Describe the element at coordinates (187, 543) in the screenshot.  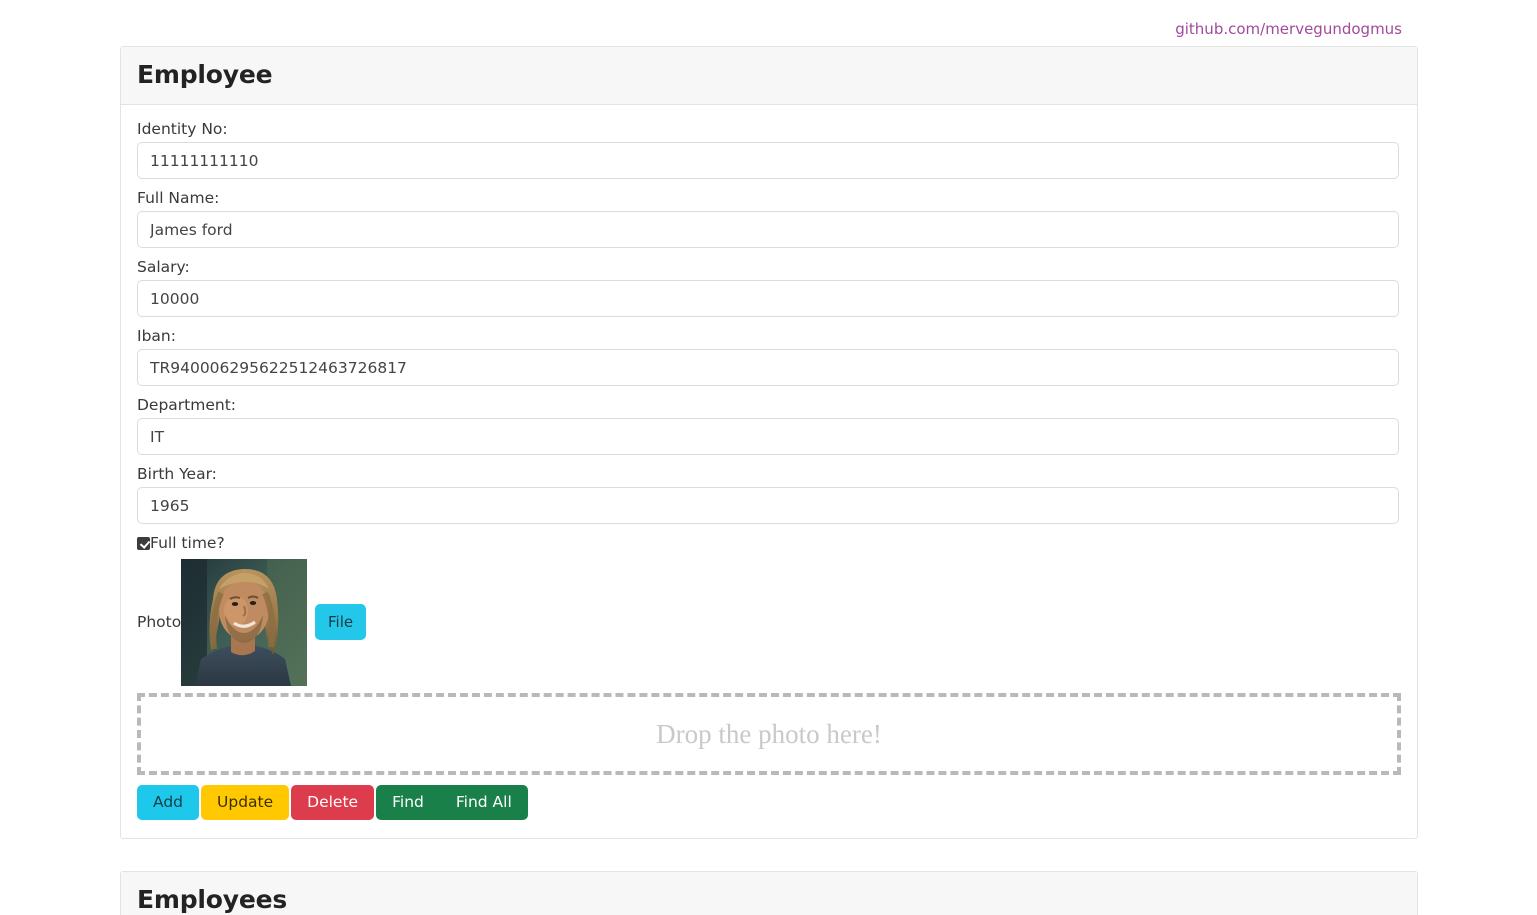
I see `full-time-label: Full time?` at that location.